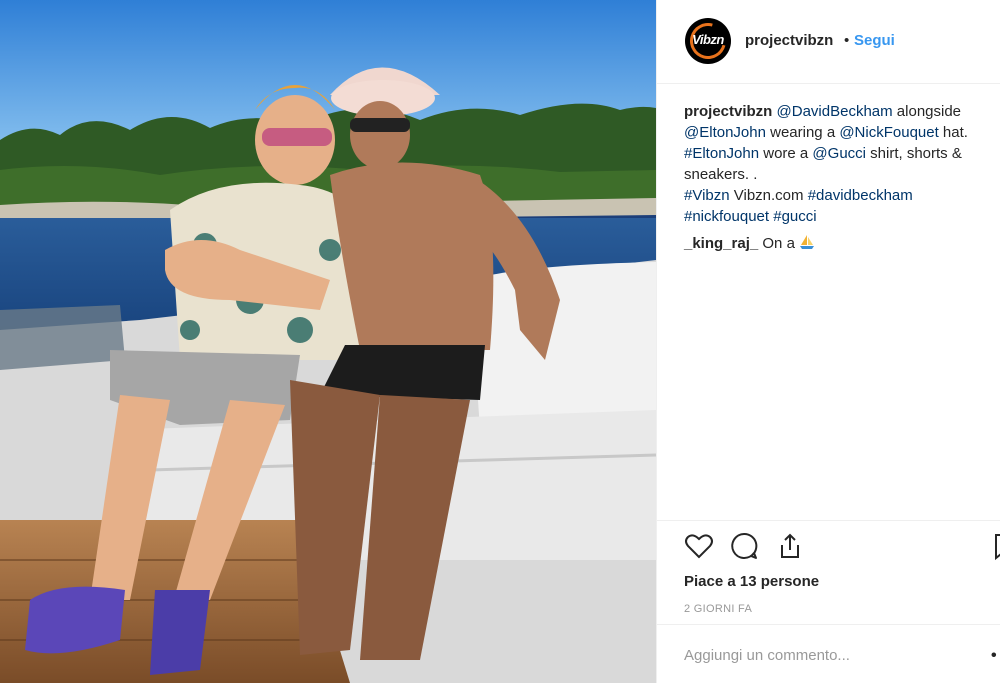 Image resolution: width=1000 pixels, height=683 pixels. What do you see at coordinates (707, 195) in the screenshot?
I see `caption-link: #Vibzn` at bounding box center [707, 195].